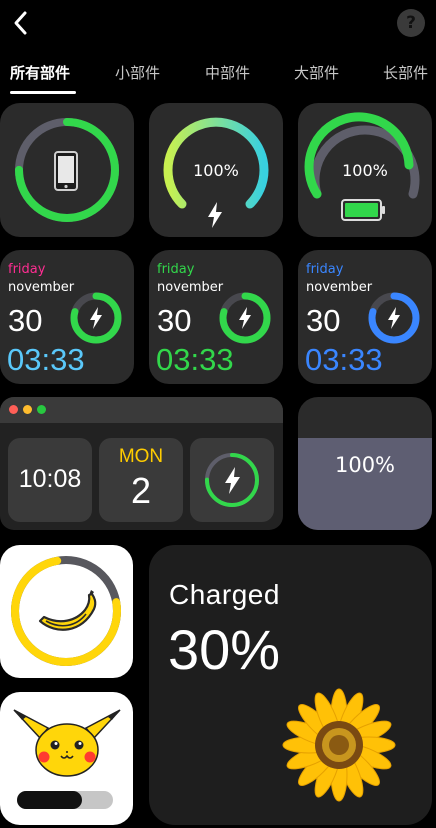 This screenshot has height=828, width=436. I want to click on tab-small: 小部件, so click(137, 72).